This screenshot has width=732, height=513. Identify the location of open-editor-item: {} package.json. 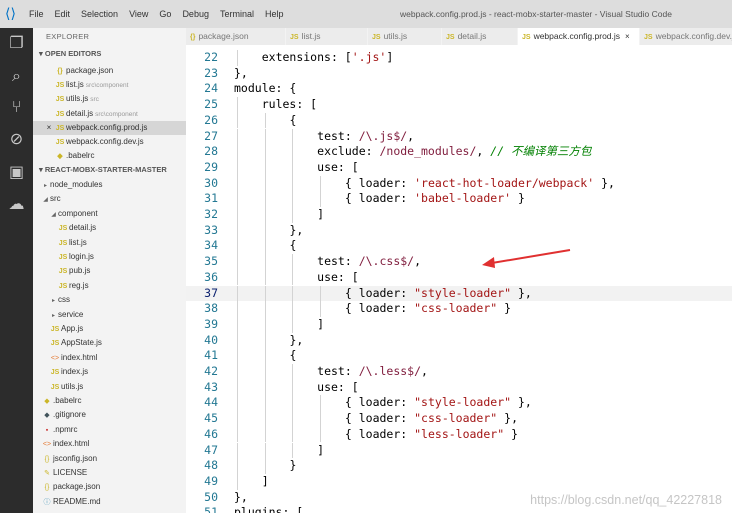
(109, 71).